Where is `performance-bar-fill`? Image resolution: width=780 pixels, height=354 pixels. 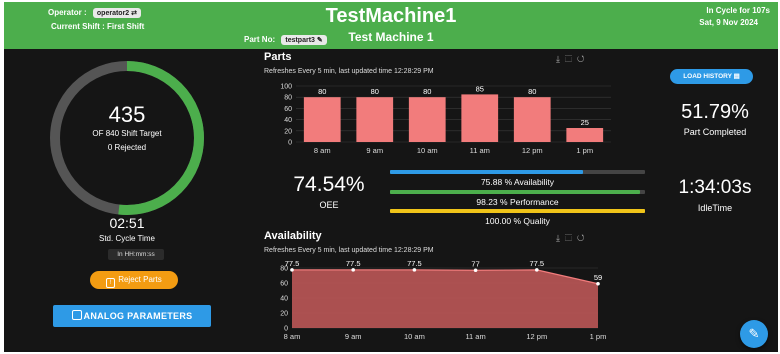
performance-bar-fill is located at coordinates (515, 192).